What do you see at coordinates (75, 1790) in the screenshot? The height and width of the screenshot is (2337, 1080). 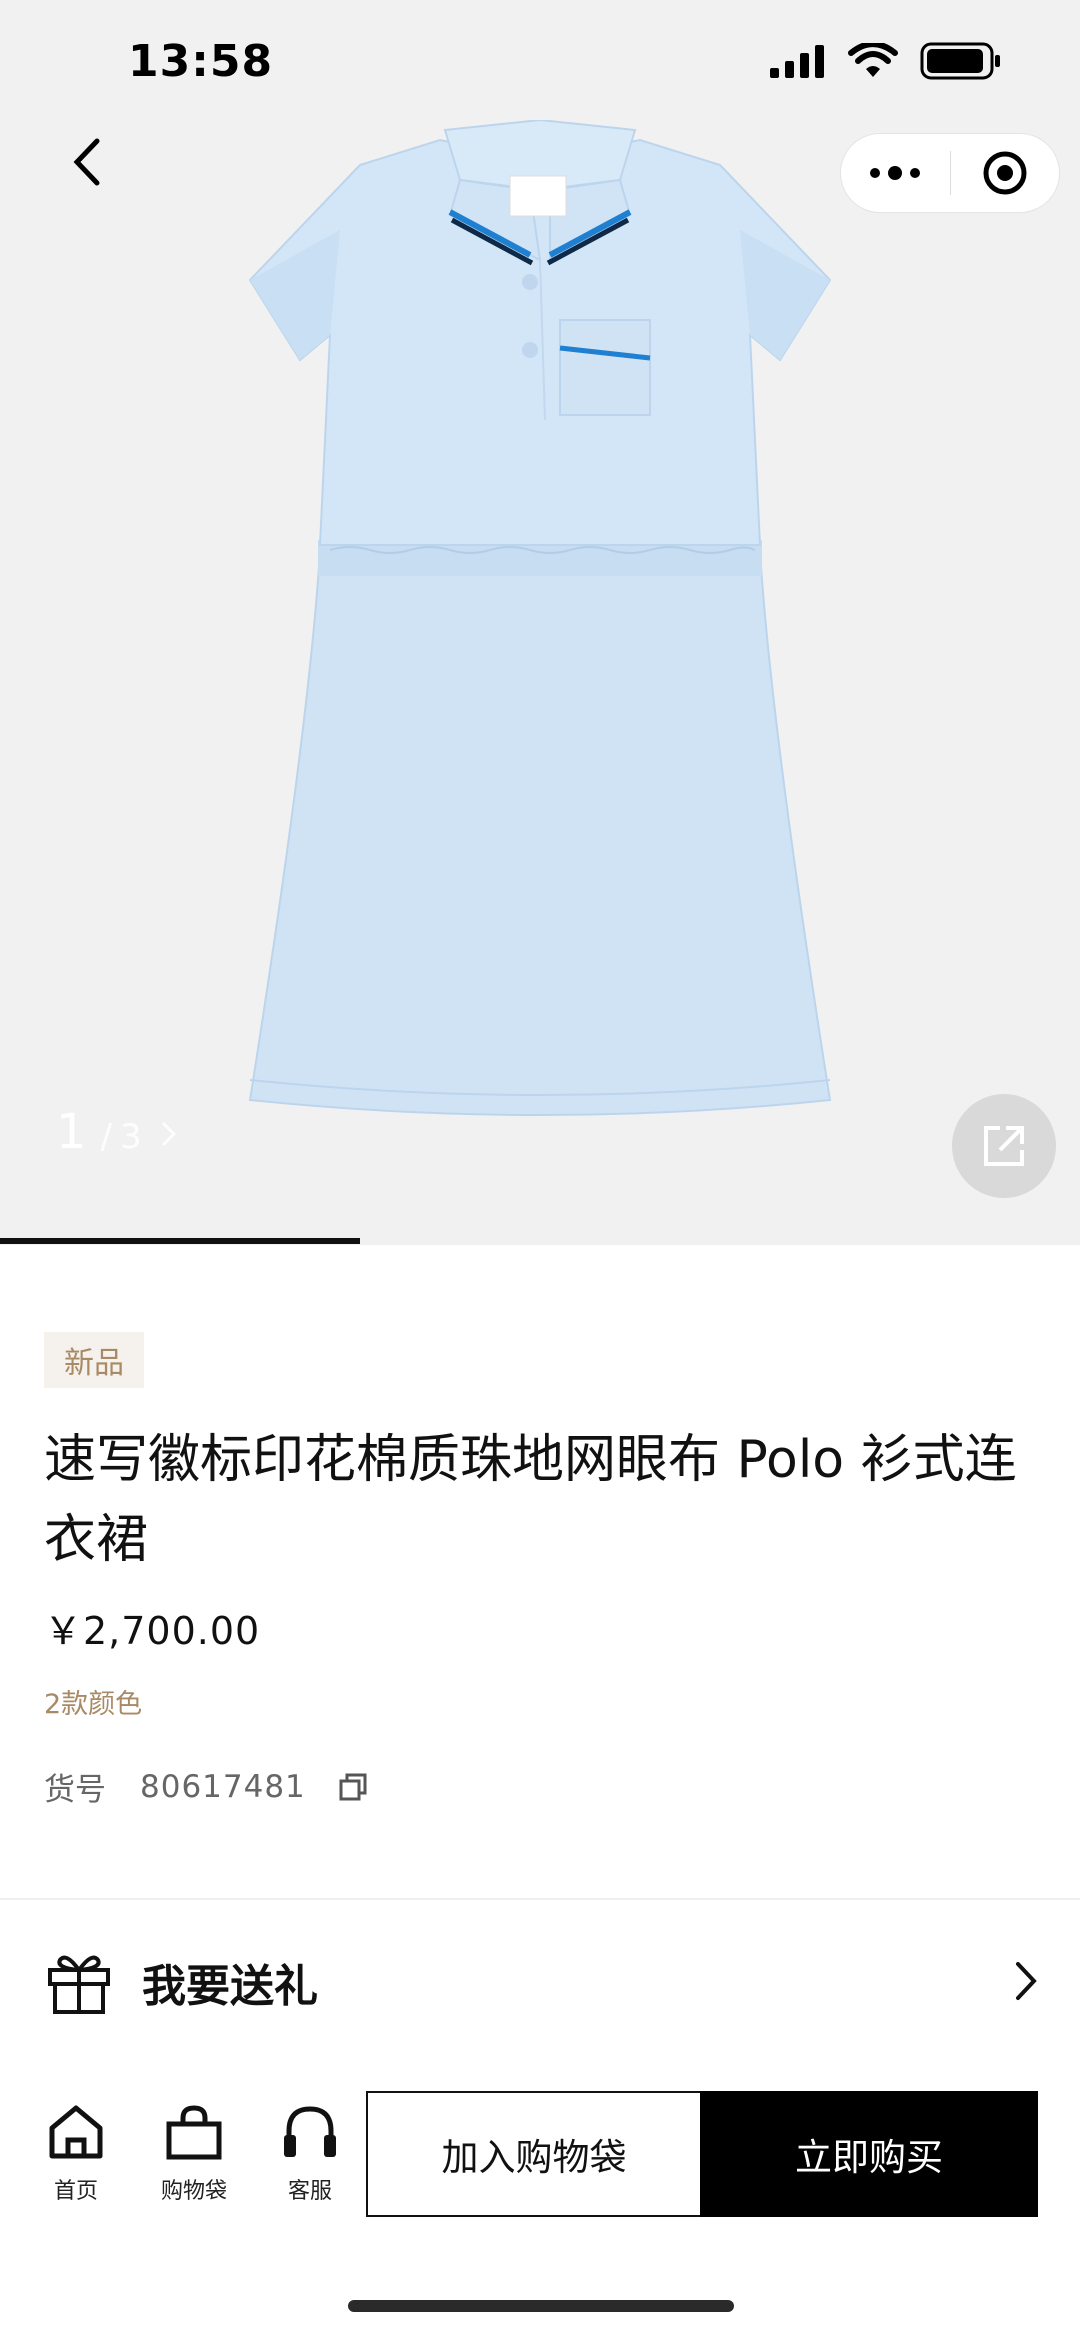 I see `sku-label: 货号` at bounding box center [75, 1790].